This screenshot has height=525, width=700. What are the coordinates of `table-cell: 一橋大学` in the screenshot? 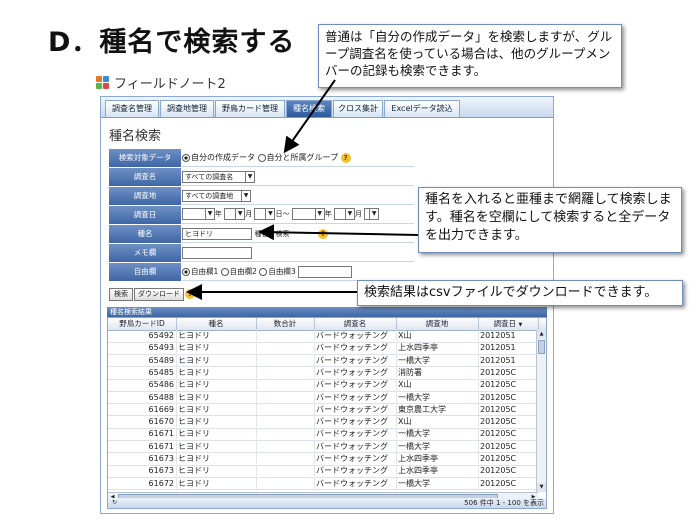 It's located at (437, 360).